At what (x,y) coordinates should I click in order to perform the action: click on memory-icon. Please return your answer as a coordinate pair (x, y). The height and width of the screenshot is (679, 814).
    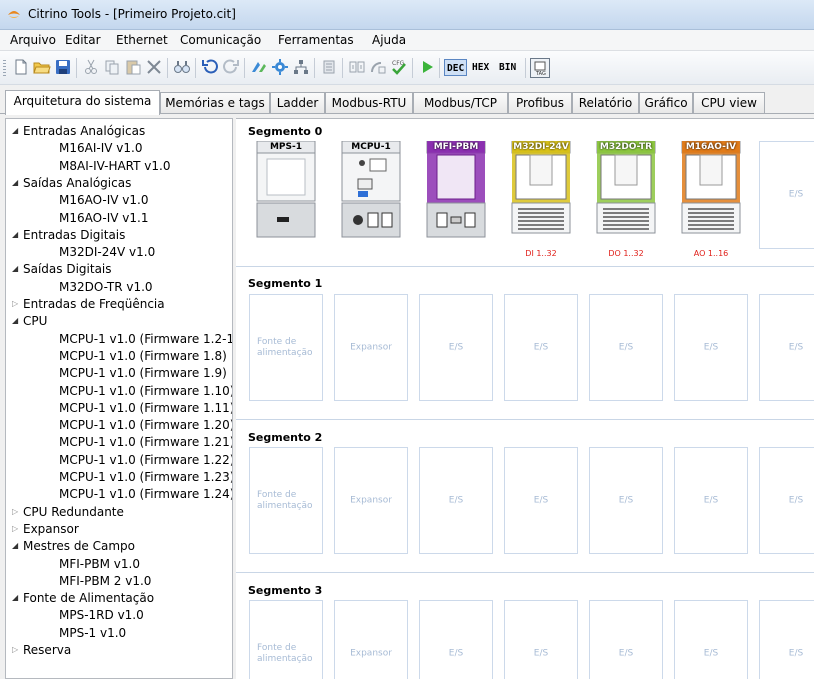
    Looking at the image, I should click on (329, 67).